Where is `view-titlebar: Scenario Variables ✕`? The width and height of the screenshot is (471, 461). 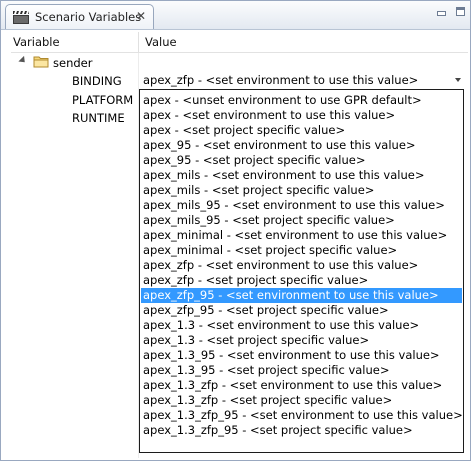 view-titlebar: Scenario Variables ✕ is located at coordinates (235, 15).